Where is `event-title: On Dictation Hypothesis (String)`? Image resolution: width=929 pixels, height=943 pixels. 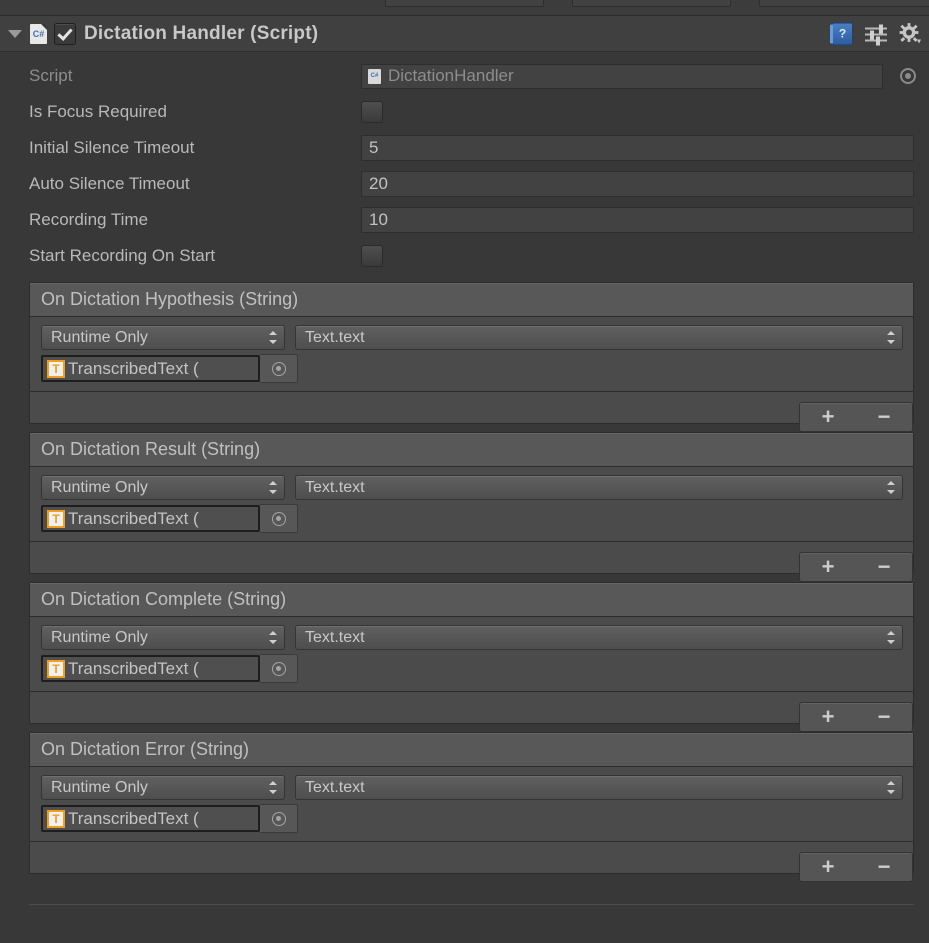
event-title: On Dictation Hypothesis (String) is located at coordinates (471, 300).